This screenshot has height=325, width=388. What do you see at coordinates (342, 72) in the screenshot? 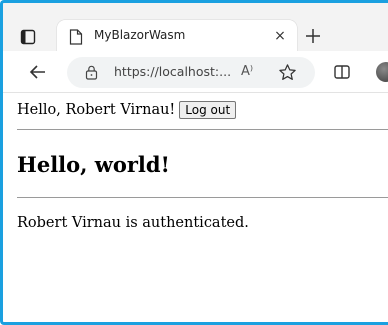
I see `split-screen-icon` at bounding box center [342, 72].